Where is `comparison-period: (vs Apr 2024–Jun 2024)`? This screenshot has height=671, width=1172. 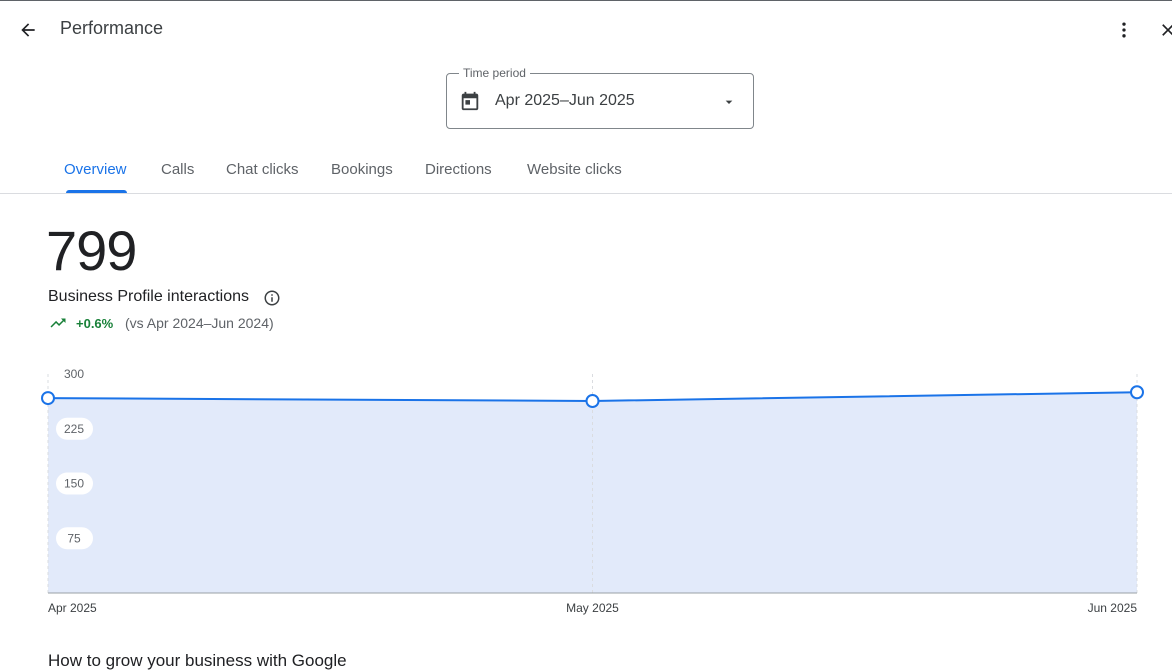 comparison-period: (vs Apr 2024–Jun 2024) is located at coordinates (199, 323).